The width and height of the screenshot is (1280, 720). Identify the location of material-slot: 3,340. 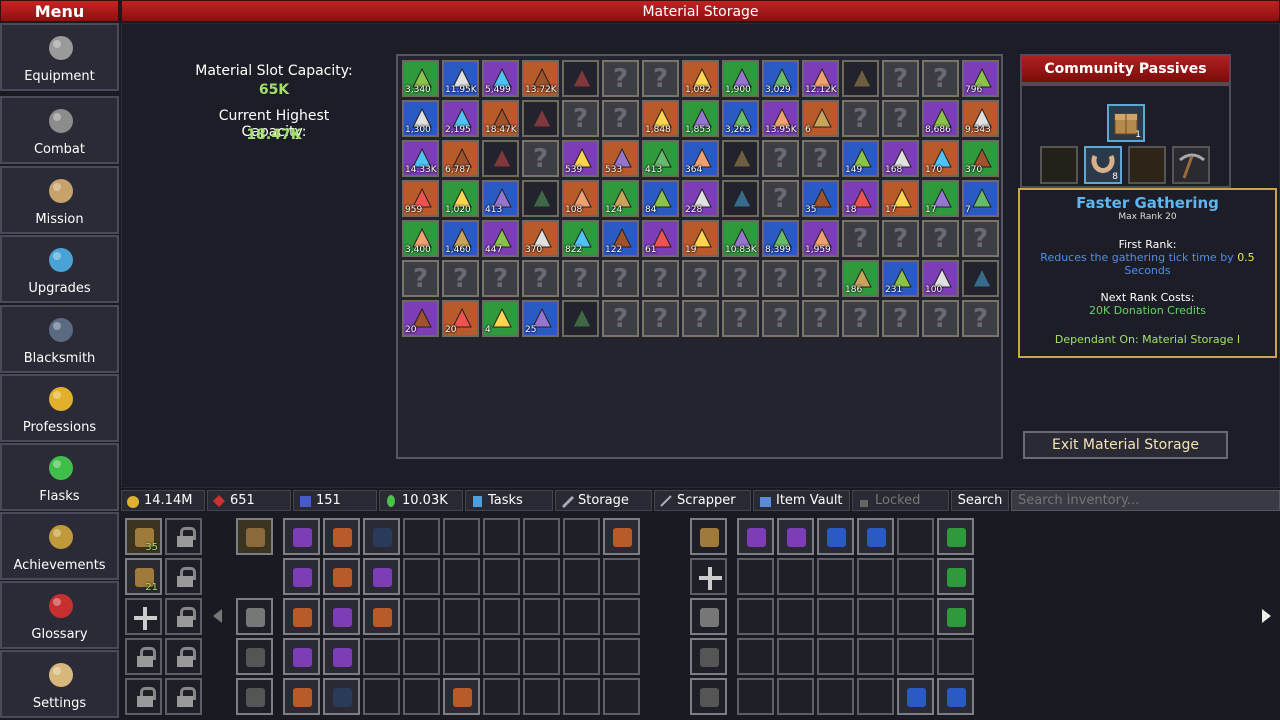
(420, 78).